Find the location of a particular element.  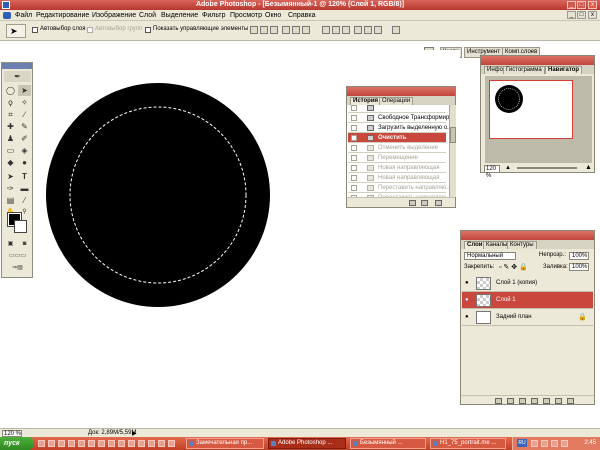

notes-tool-icon: ▤ is located at coordinates (10, 200).